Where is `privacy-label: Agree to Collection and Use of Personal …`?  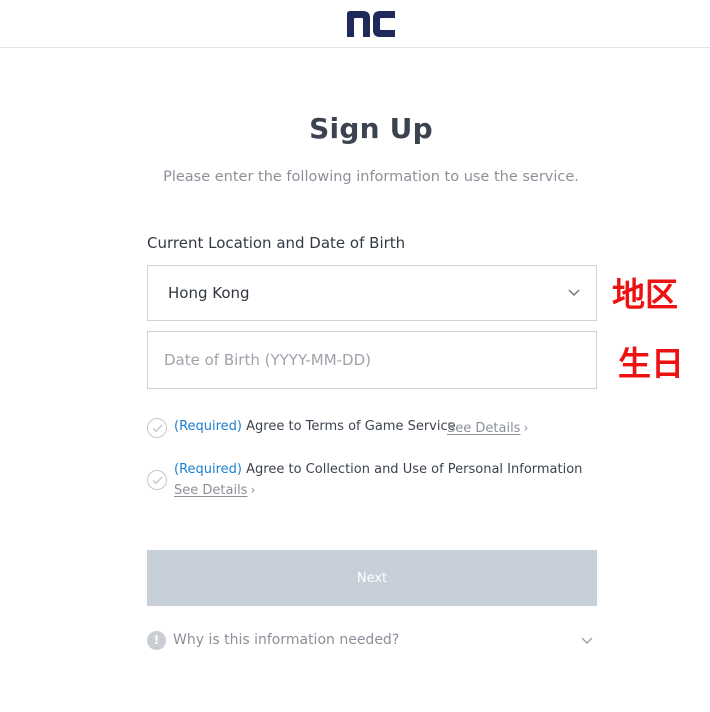
privacy-label: Agree to Collection and Use of Personal … is located at coordinates (414, 469).